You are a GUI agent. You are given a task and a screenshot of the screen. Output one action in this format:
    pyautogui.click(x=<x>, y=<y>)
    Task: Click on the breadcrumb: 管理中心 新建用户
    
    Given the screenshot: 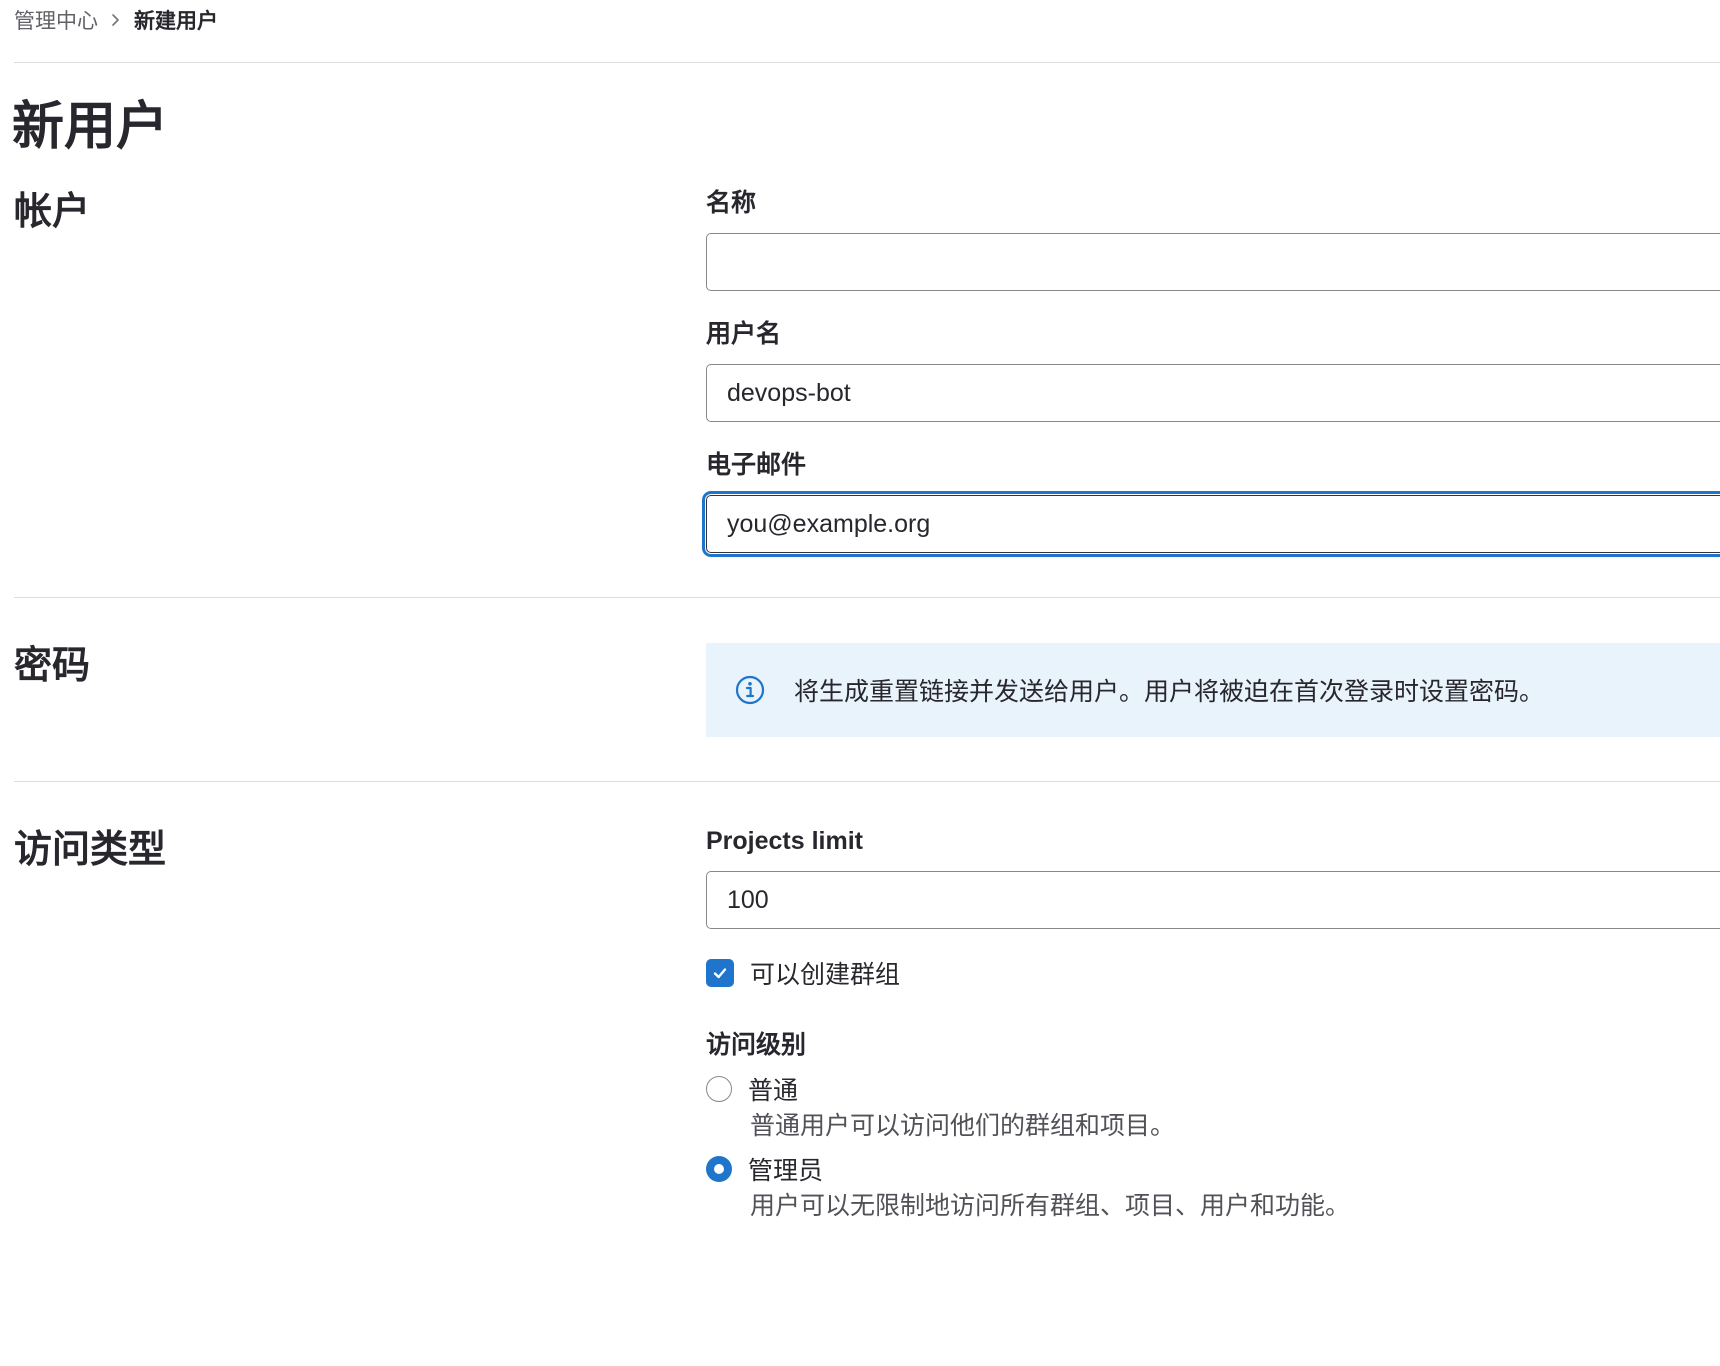 What is the action you would take?
    pyautogui.click(x=116, y=20)
    